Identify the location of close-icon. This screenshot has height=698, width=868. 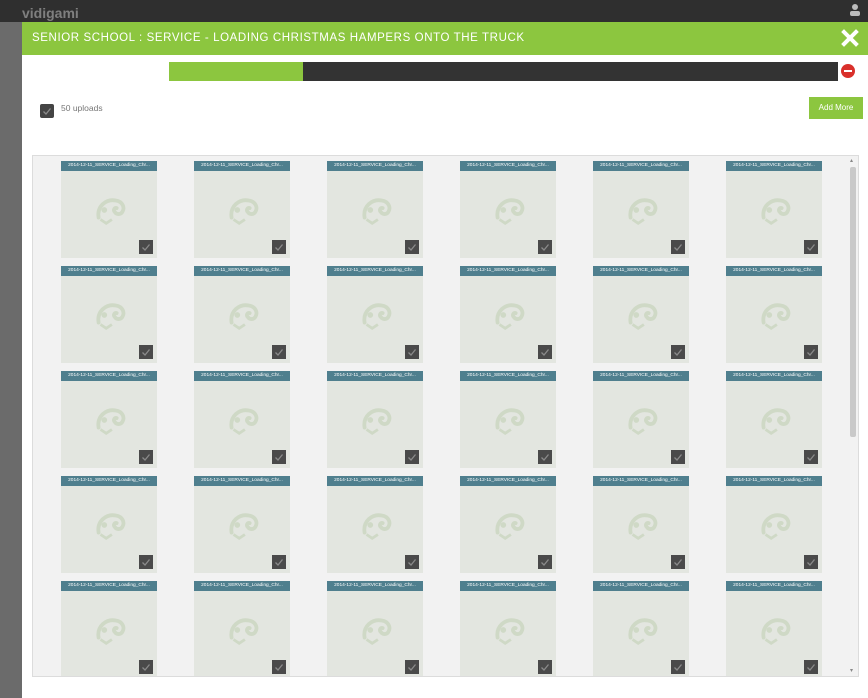
(850, 38).